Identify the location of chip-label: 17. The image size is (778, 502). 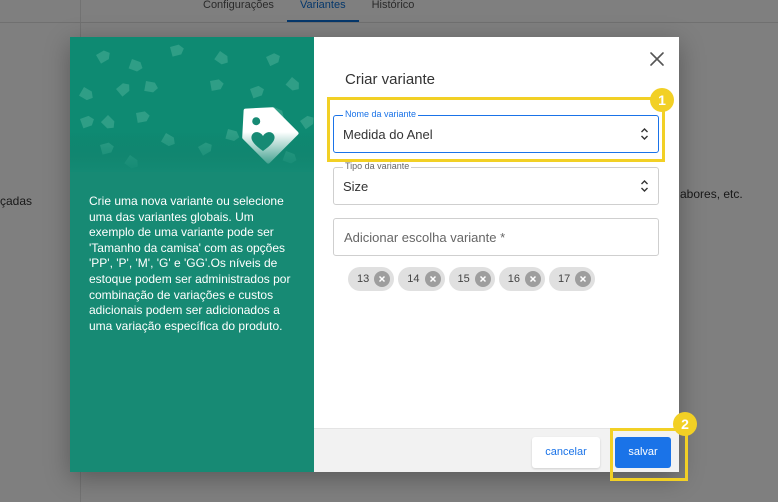
(564, 279).